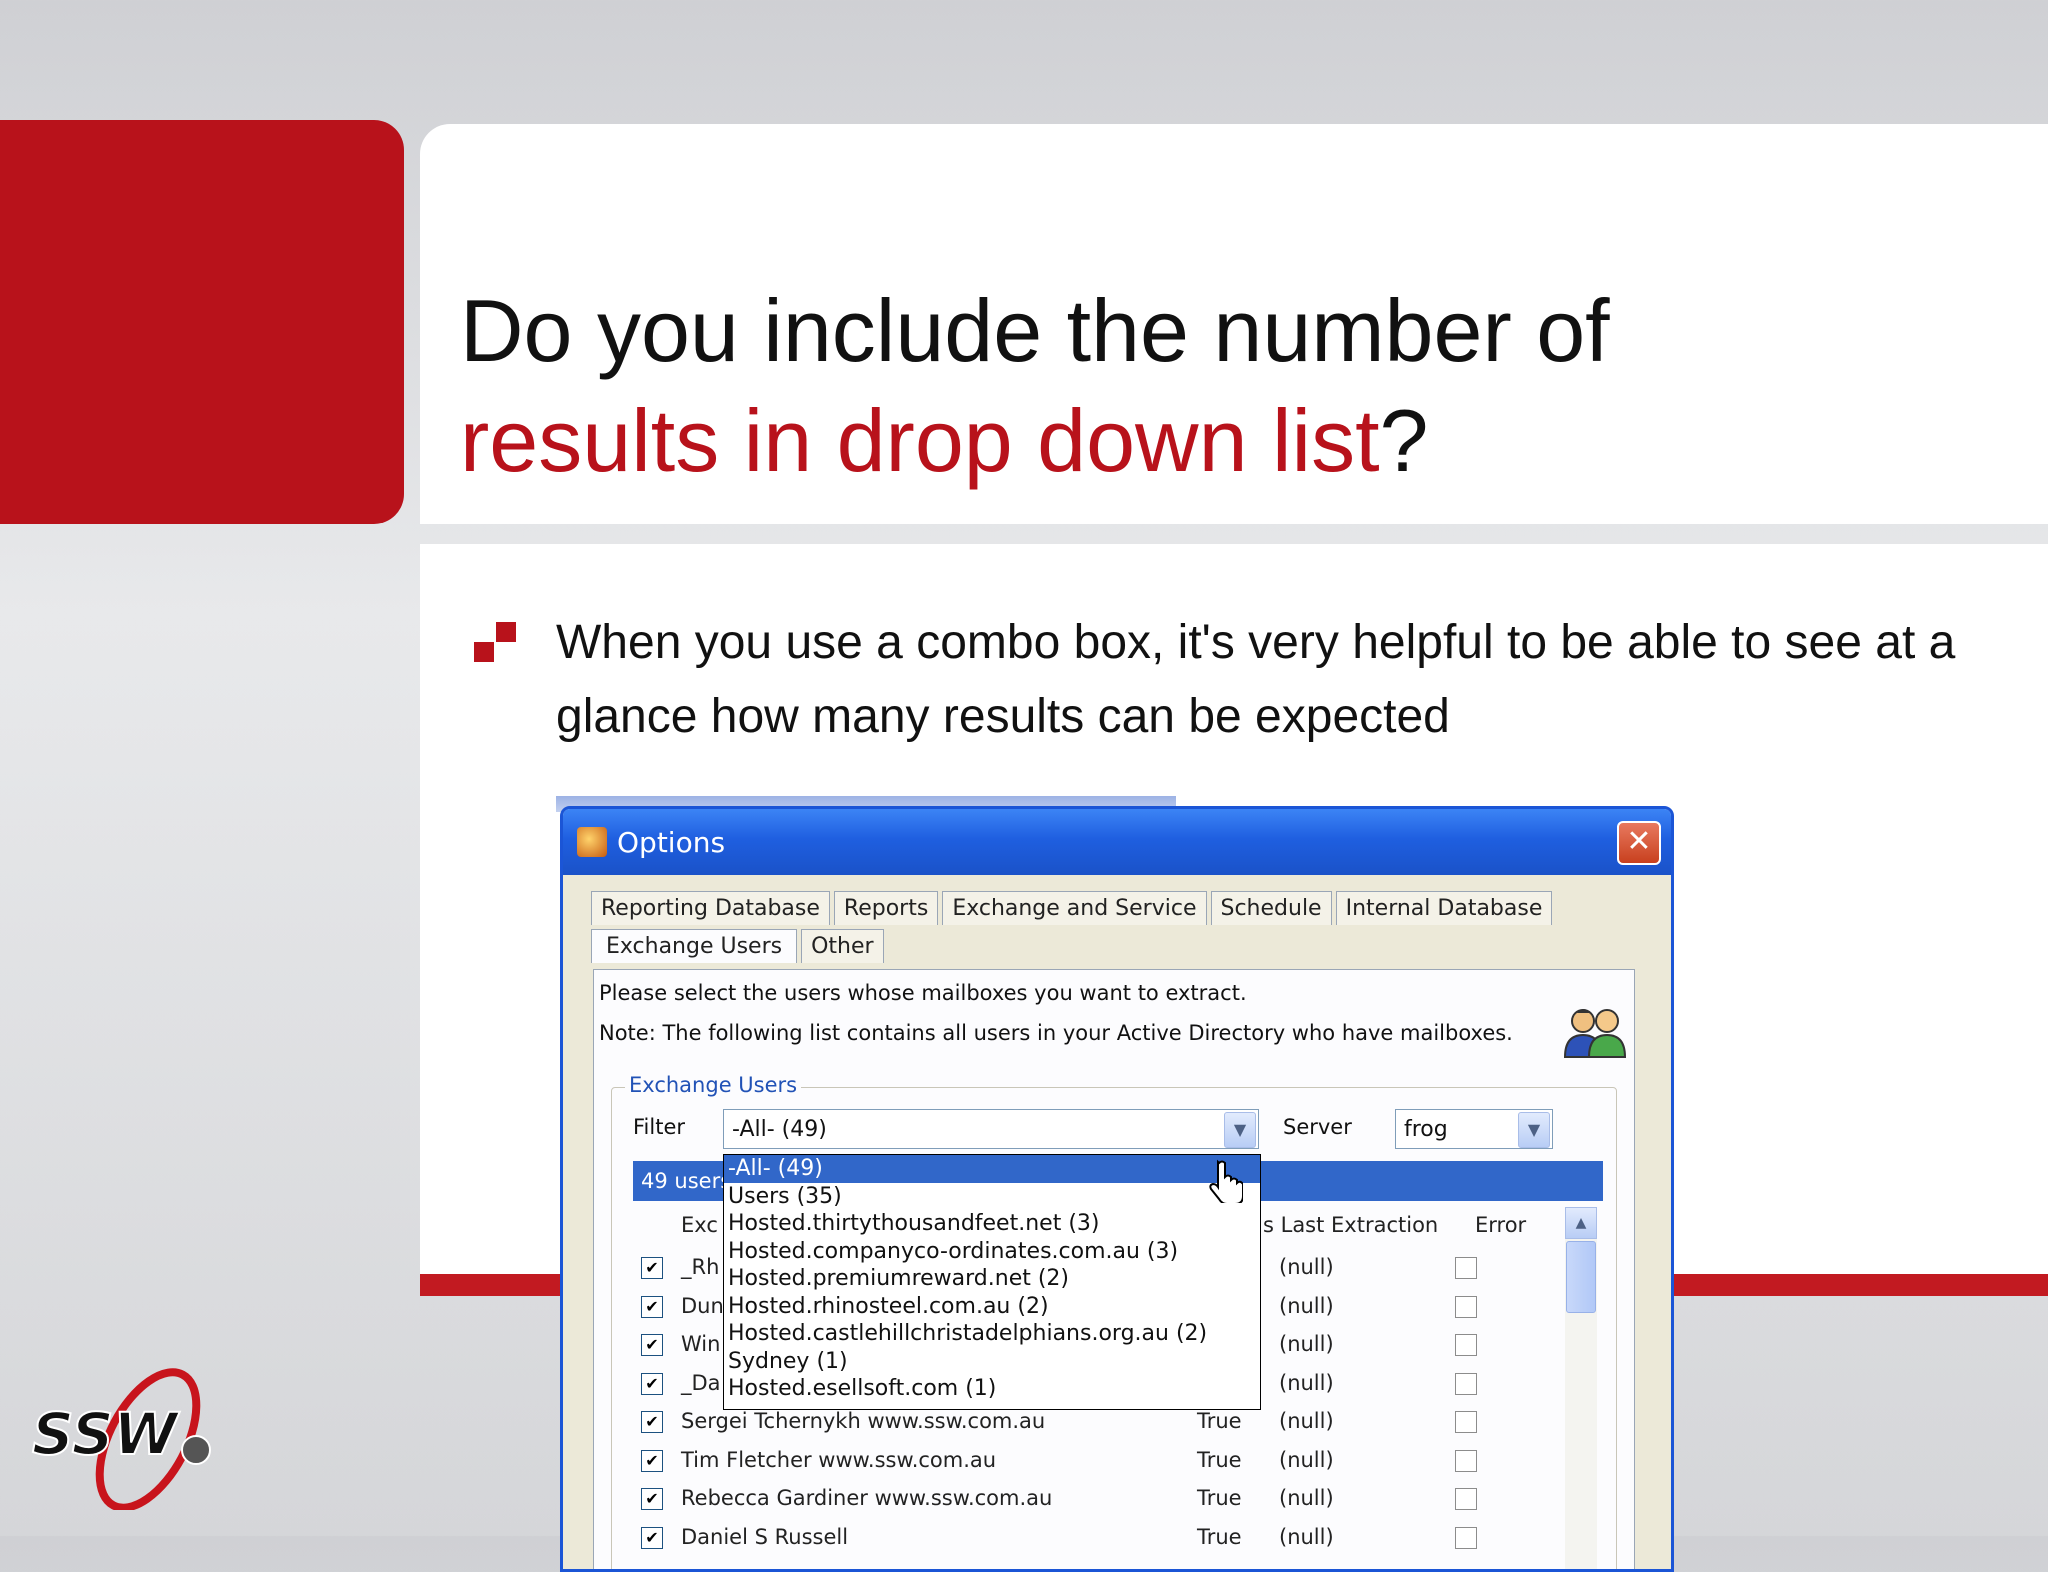  Describe the element at coordinates (496, 644) in the screenshot. I see `bullet-icon` at that location.